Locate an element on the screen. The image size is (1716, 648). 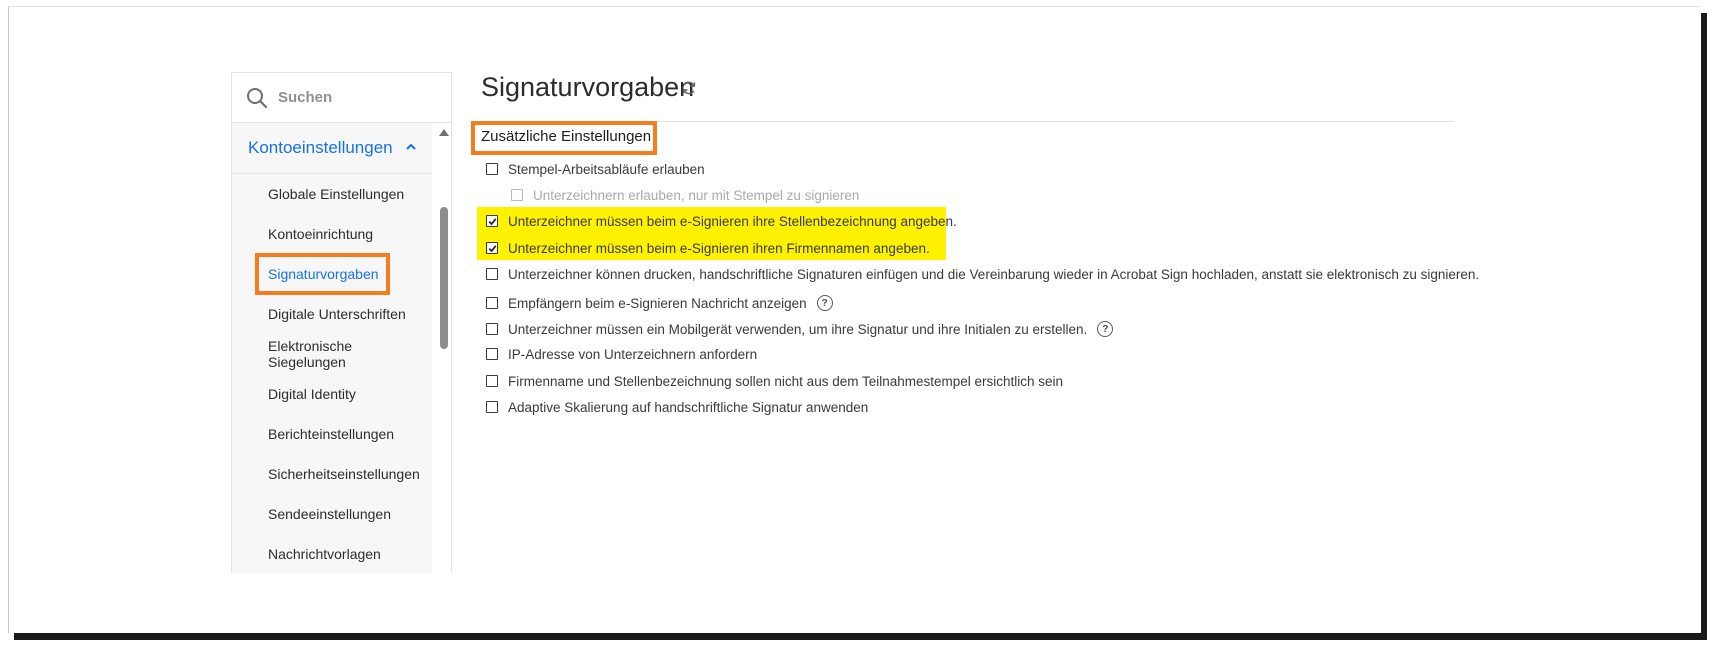
sidebar-item-label: Nachrichtvorlagen is located at coordinates (324, 554).